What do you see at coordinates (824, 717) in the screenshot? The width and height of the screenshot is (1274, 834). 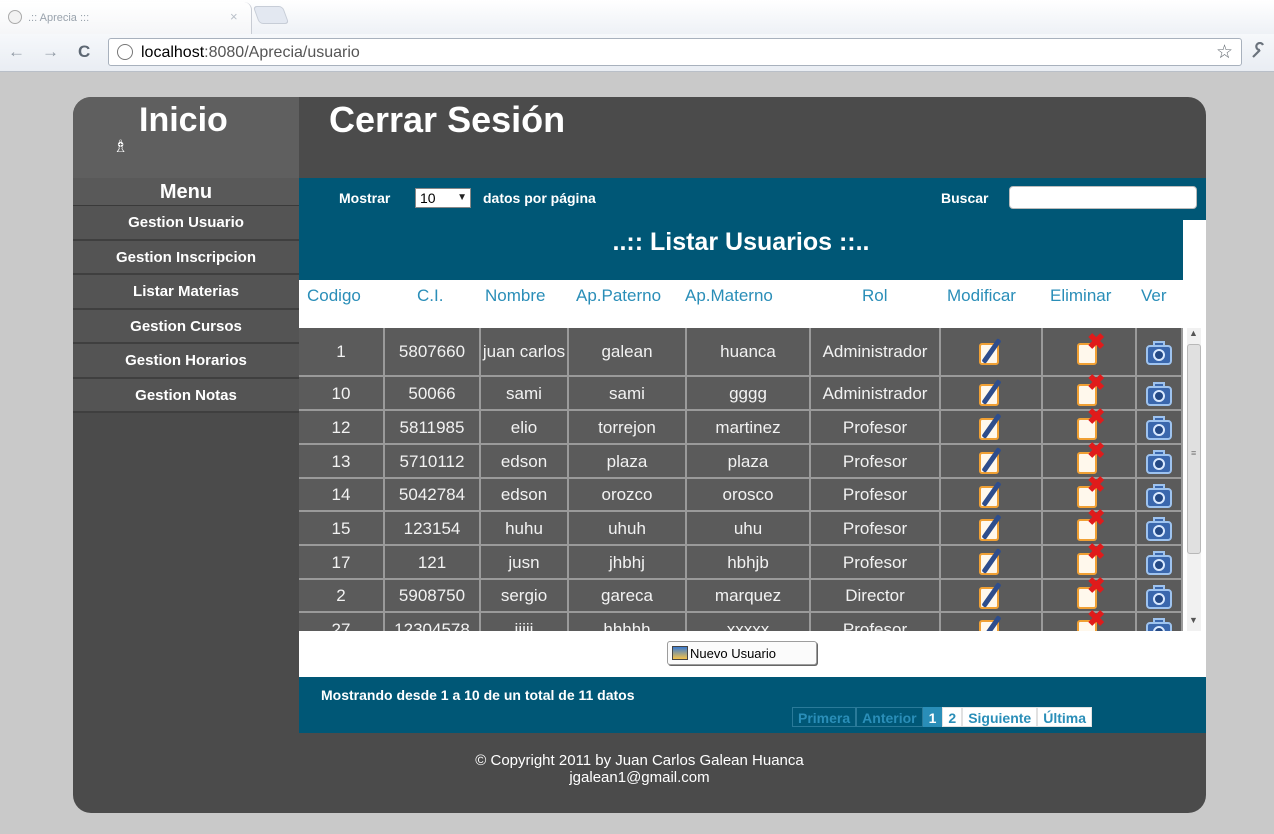 I see `pager-first: Primera` at bounding box center [824, 717].